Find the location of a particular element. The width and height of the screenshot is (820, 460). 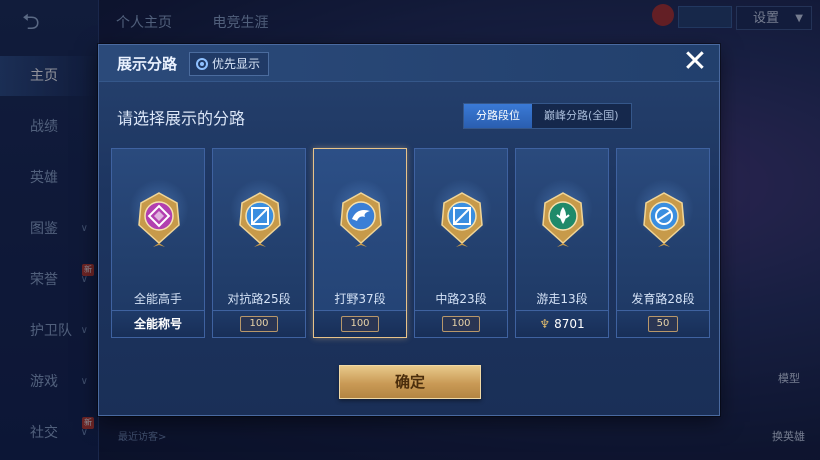

priority-display-button: 优先显示 is located at coordinates (229, 64).